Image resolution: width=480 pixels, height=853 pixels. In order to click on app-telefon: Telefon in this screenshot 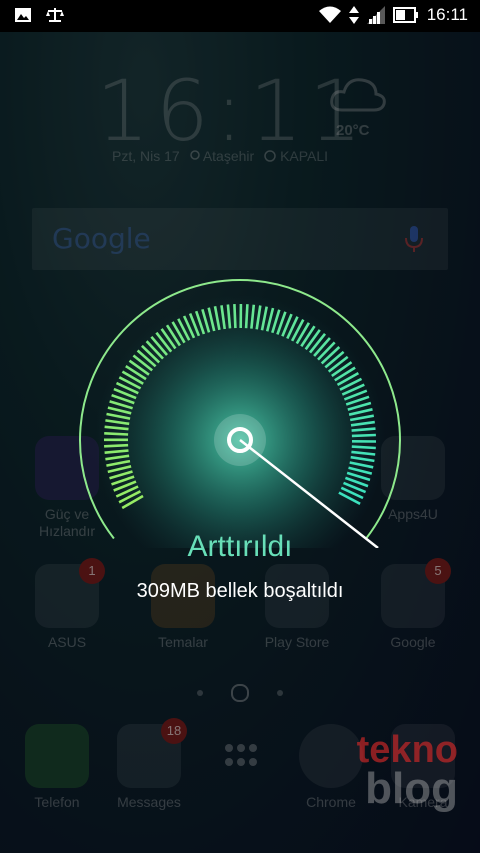, I will do `click(57, 767)`.